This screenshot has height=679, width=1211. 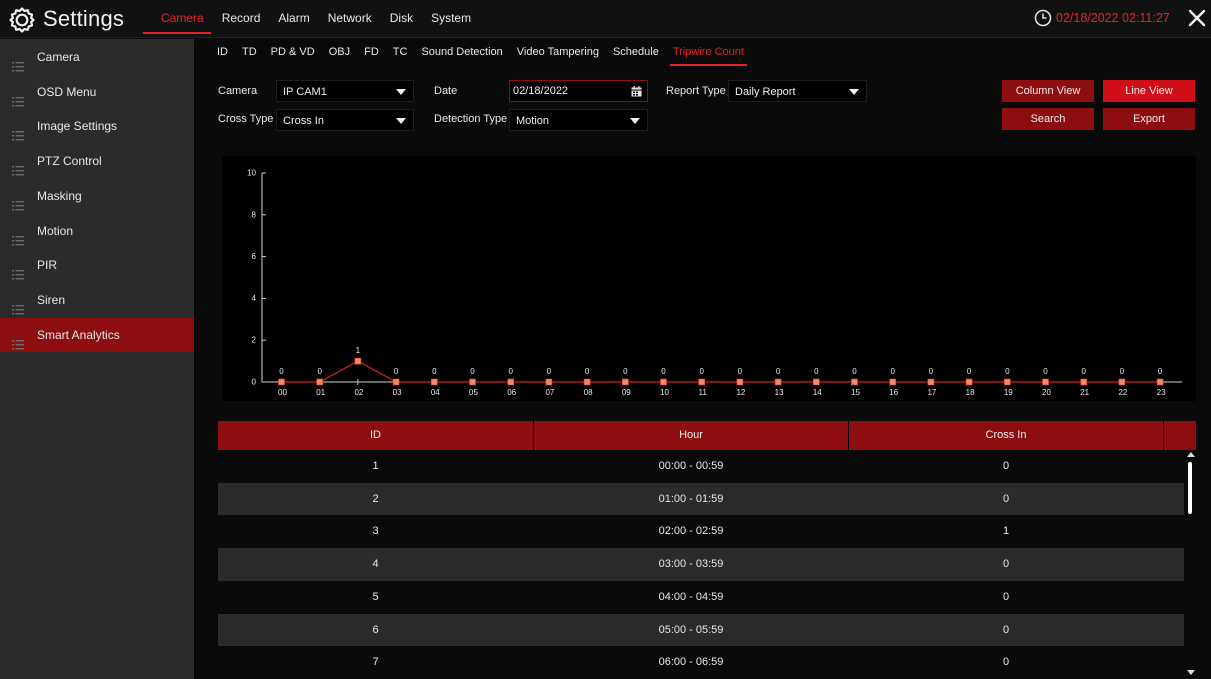 I want to click on y-tick-label: 6, so click(x=254, y=256).